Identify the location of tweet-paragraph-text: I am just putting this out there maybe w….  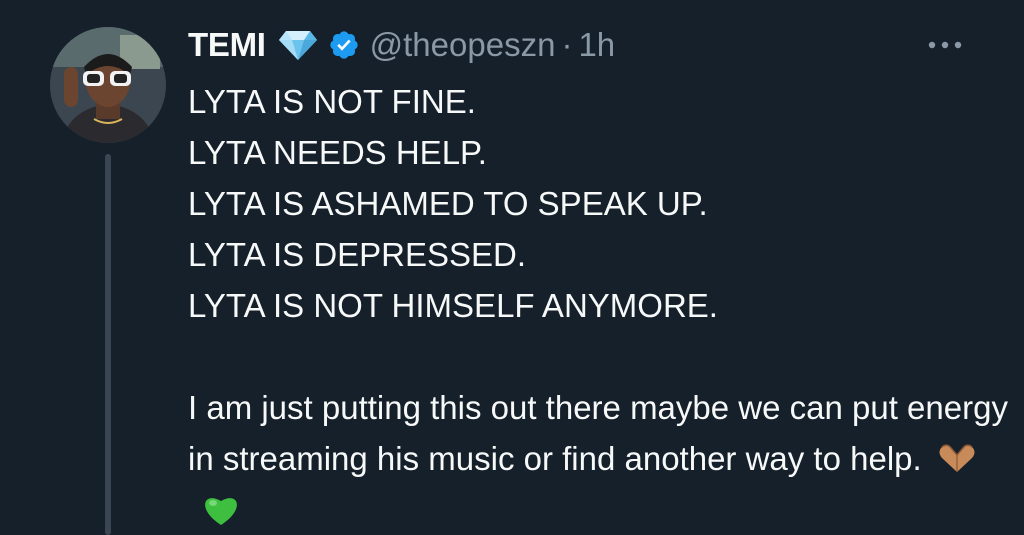
(598, 433).